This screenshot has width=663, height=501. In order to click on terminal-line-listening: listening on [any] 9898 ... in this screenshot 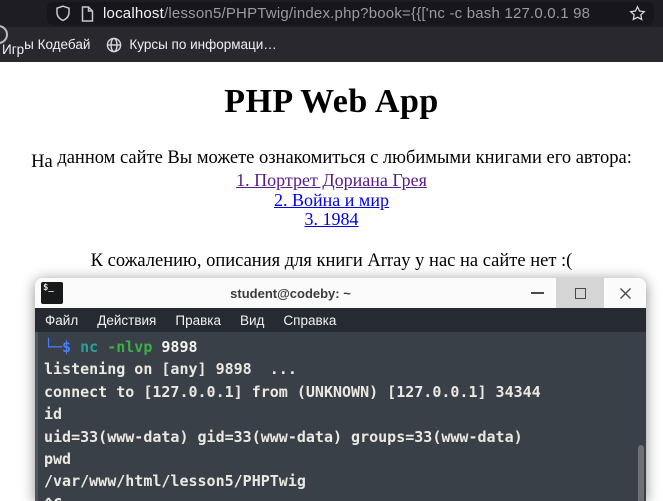, I will do `click(170, 369)`.